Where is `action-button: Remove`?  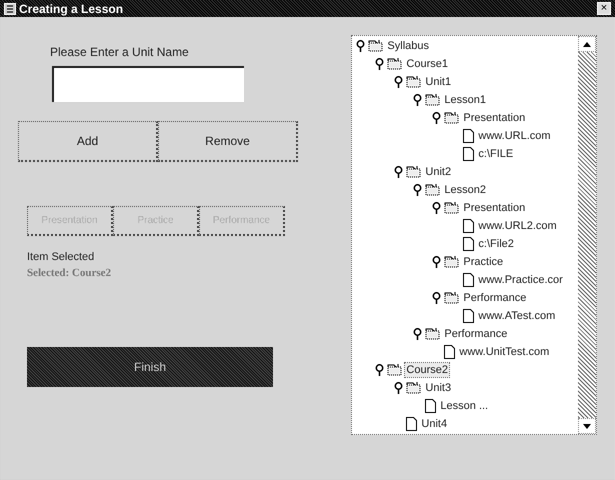
action-button: Remove is located at coordinates (228, 141).